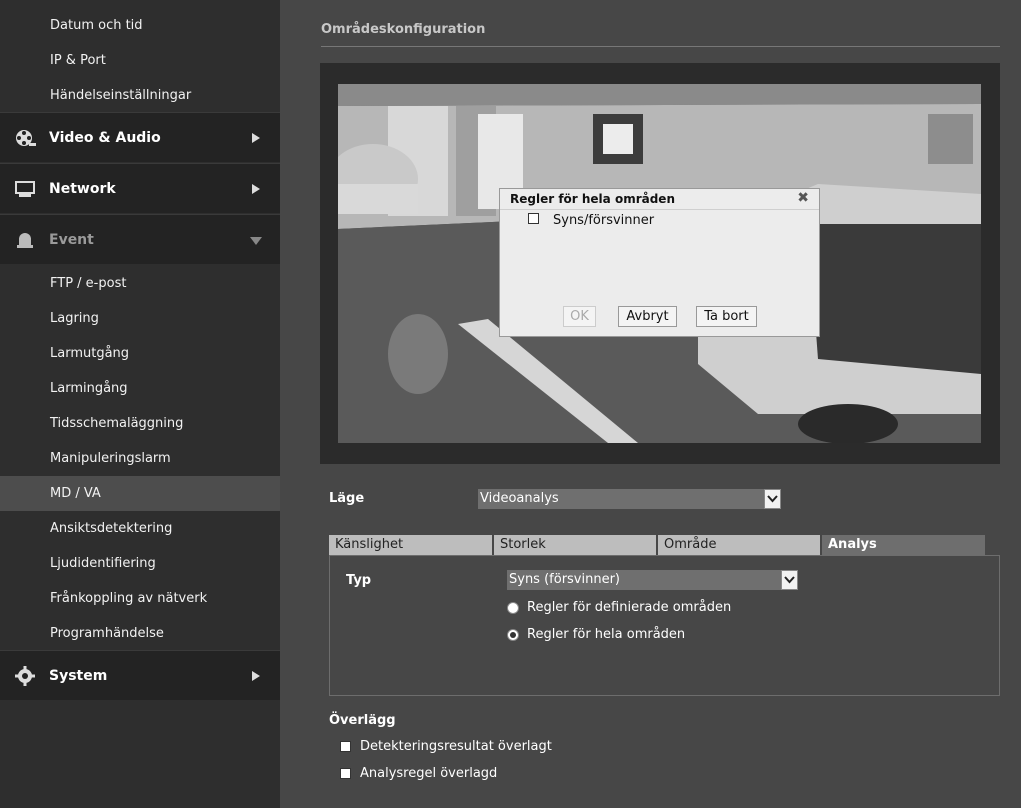 Image resolution: width=1021 pixels, height=808 pixels. Describe the element at coordinates (345, 773) in the screenshot. I see `rule-overlay-checkbox` at that location.